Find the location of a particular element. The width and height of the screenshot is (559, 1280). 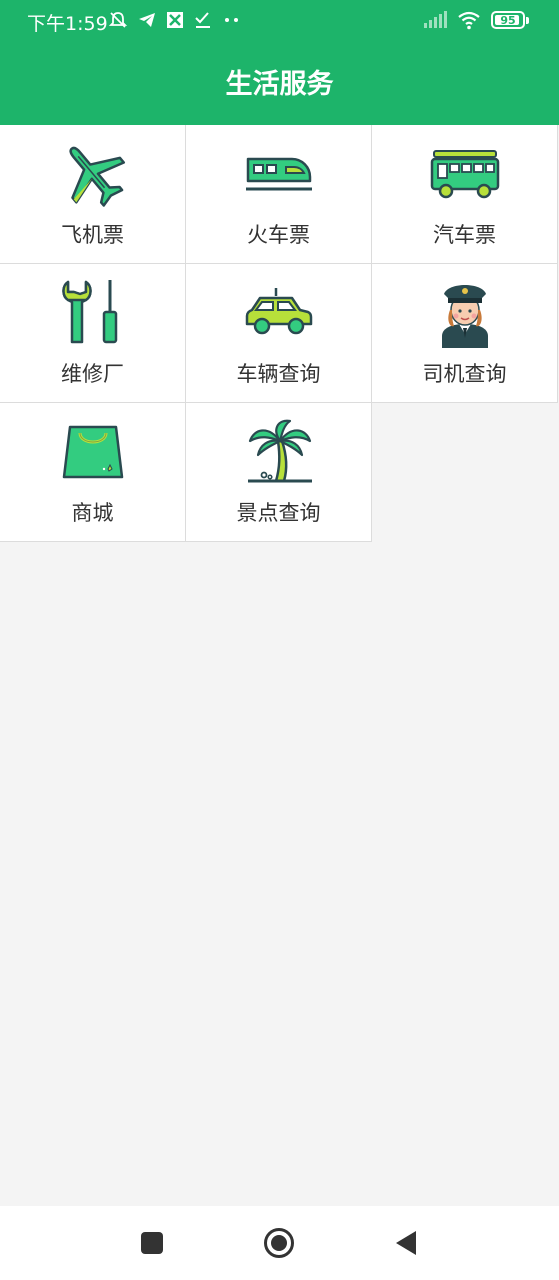

palm-tree-icon is located at coordinates (279, 451).